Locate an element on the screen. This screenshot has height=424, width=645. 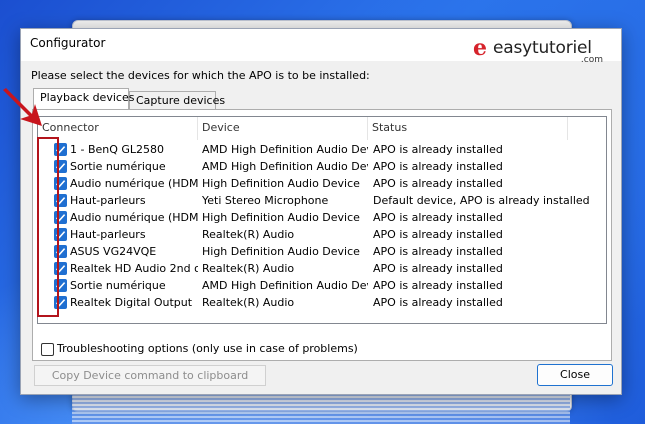
window-title: Configurator is located at coordinates (68, 43).